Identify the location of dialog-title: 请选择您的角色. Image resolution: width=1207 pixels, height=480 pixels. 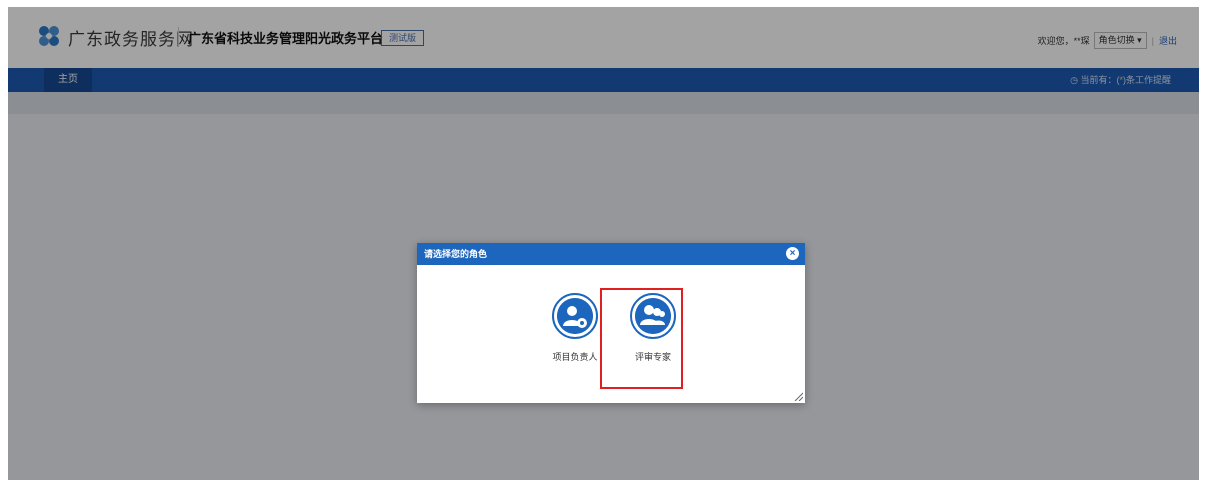
(456, 254).